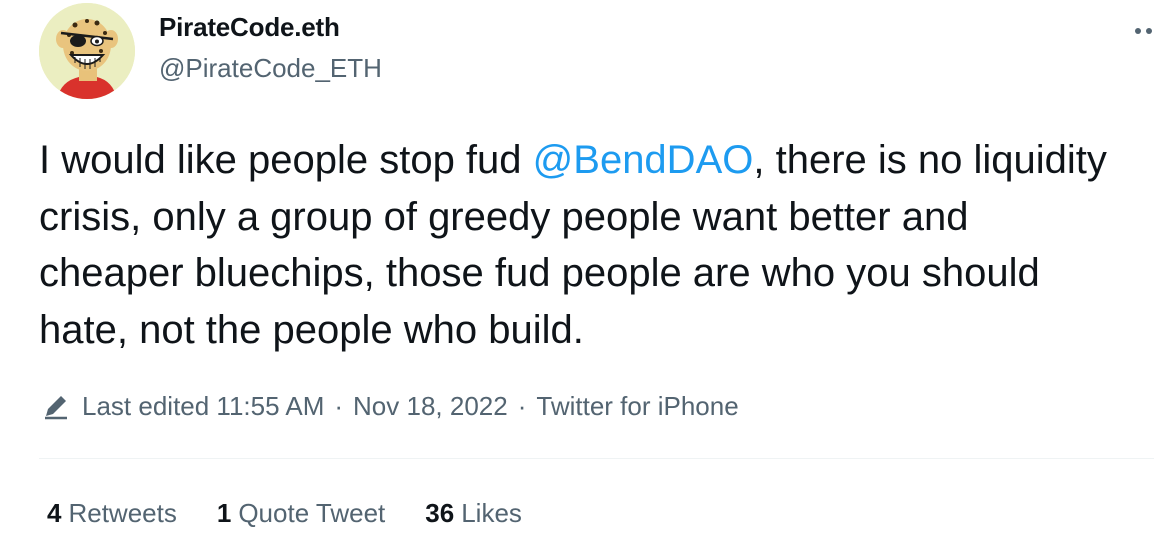 Image resolution: width=1154 pixels, height=552 pixels. What do you see at coordinates (286, 160) in the screenshot?
I see `tweet-text-before: I would like people stop fud` at bounding box center [286, 160].